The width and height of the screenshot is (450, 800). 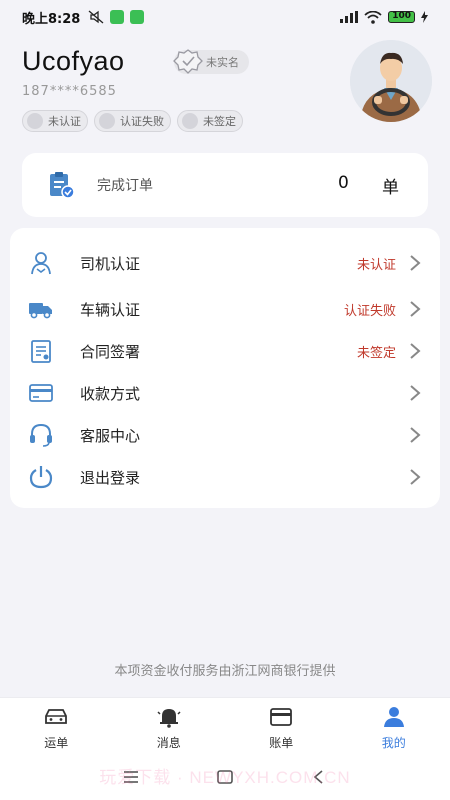 I want to click on home-icon, so click(x=225, y=777).